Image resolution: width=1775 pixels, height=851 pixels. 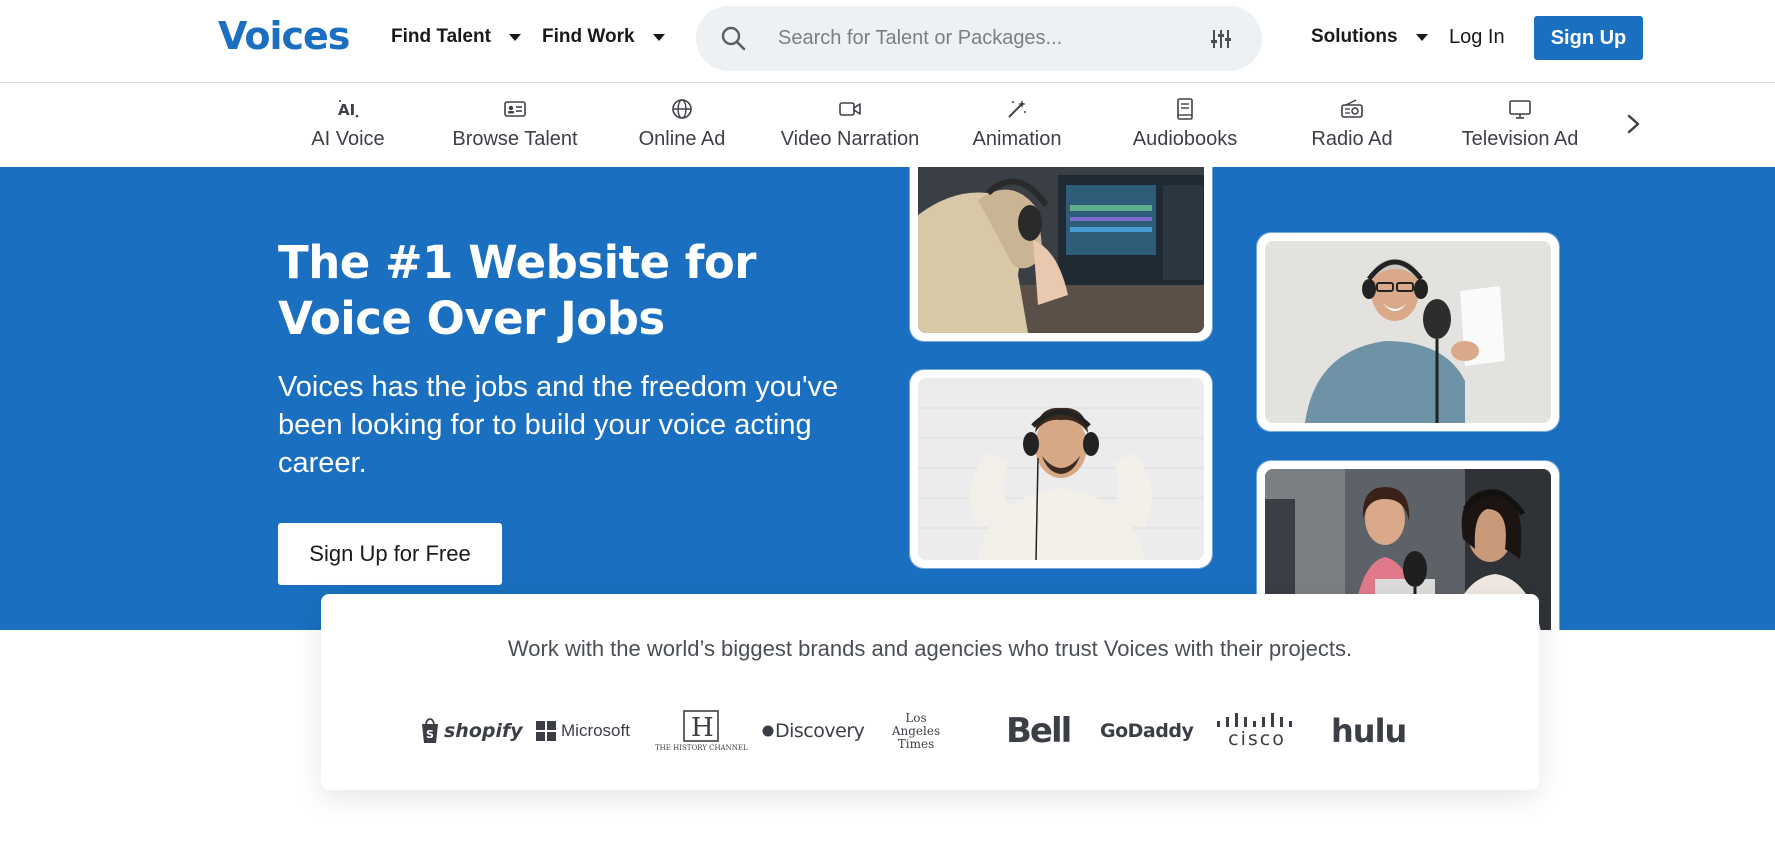 What do you see at coordinates (1354, 36) in the screenshot?
I see `nav-solutions-label: Solutions` at bounding box center [1354, 36].